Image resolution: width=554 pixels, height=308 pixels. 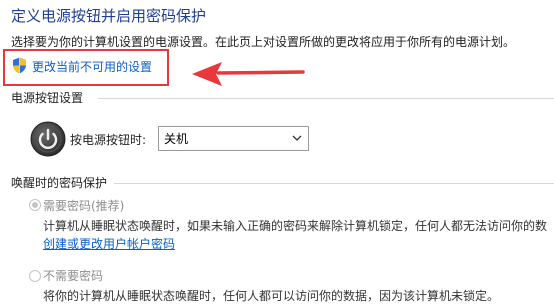 What do you see at coordinates (59, 183) in the screenshot?
I see `wake-password-section-title: 唤醒时的密码保护` at bounding box center [59, 183].